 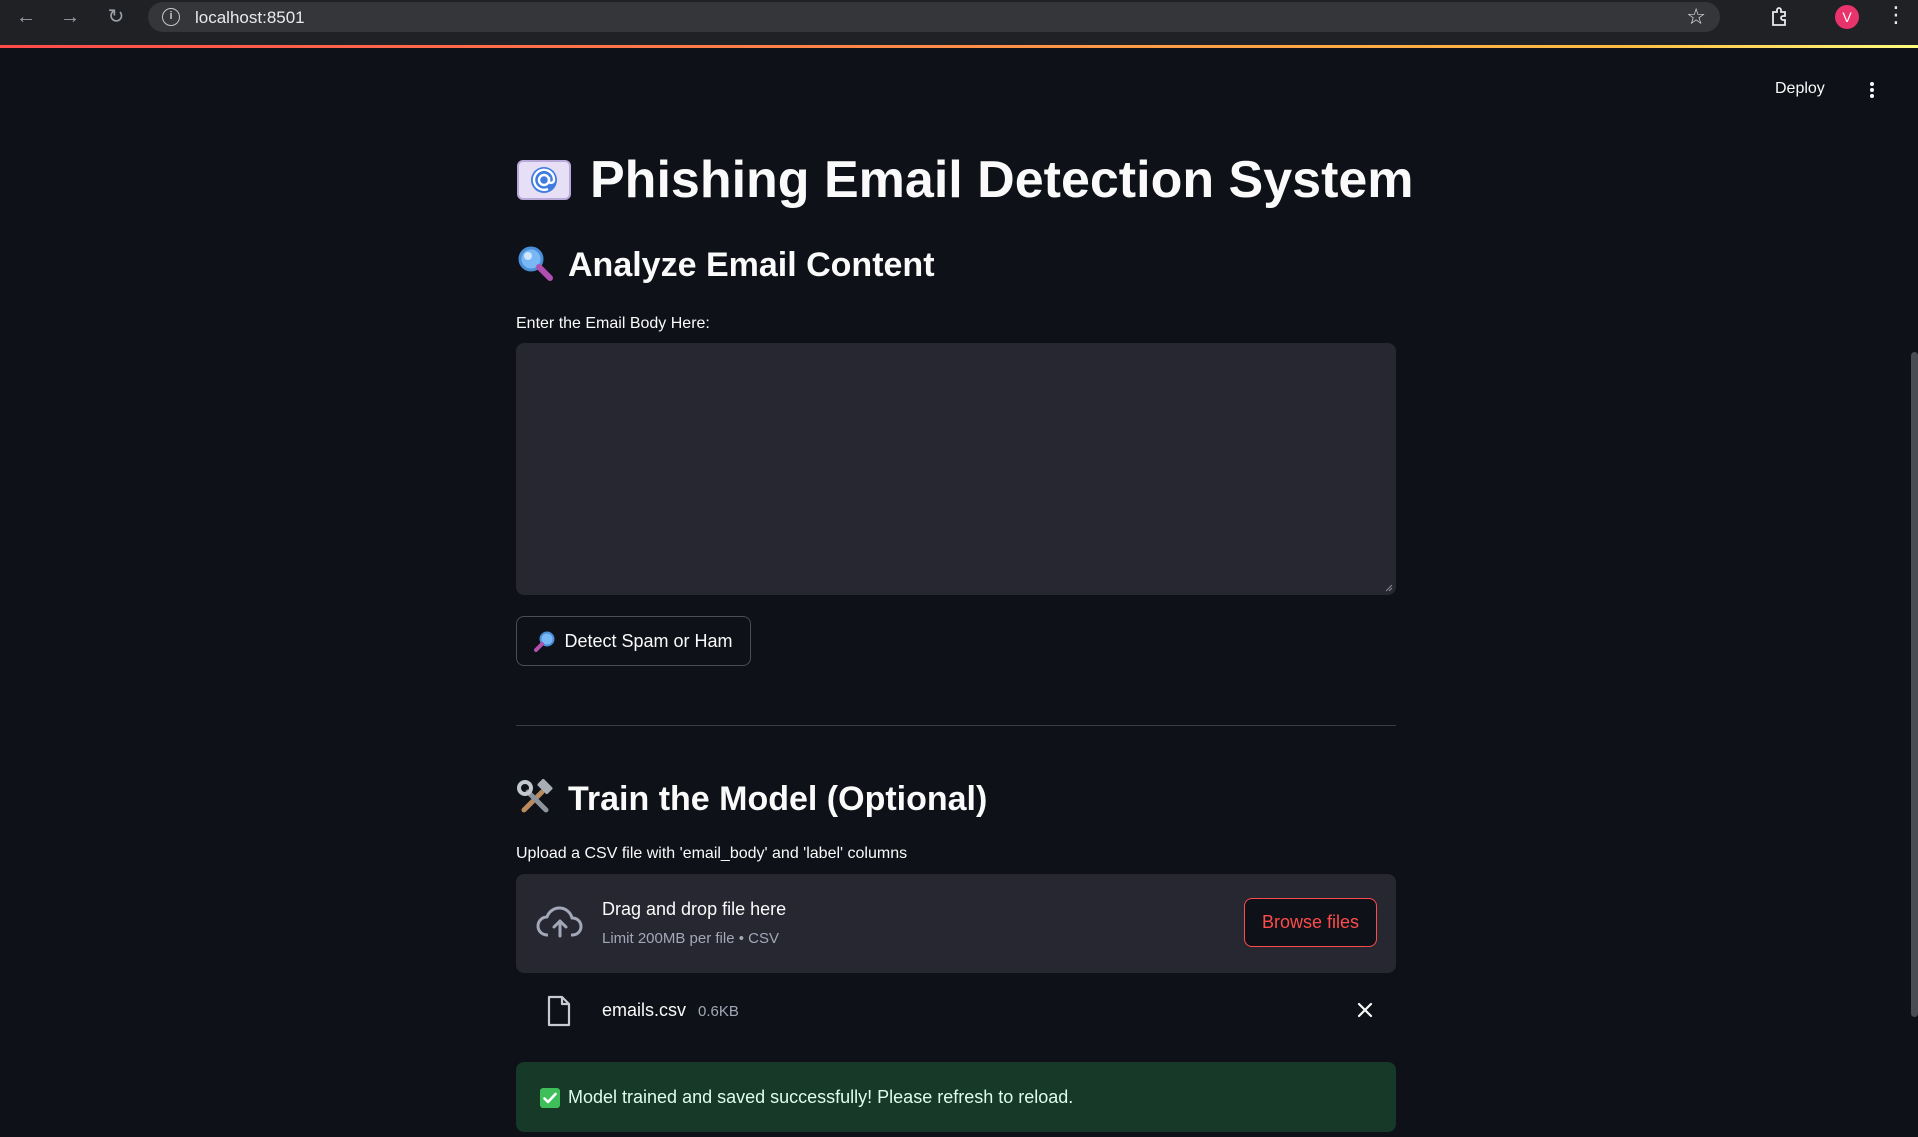 I want to click on forward-arrow-icon: →, so click(x=70, y=17).